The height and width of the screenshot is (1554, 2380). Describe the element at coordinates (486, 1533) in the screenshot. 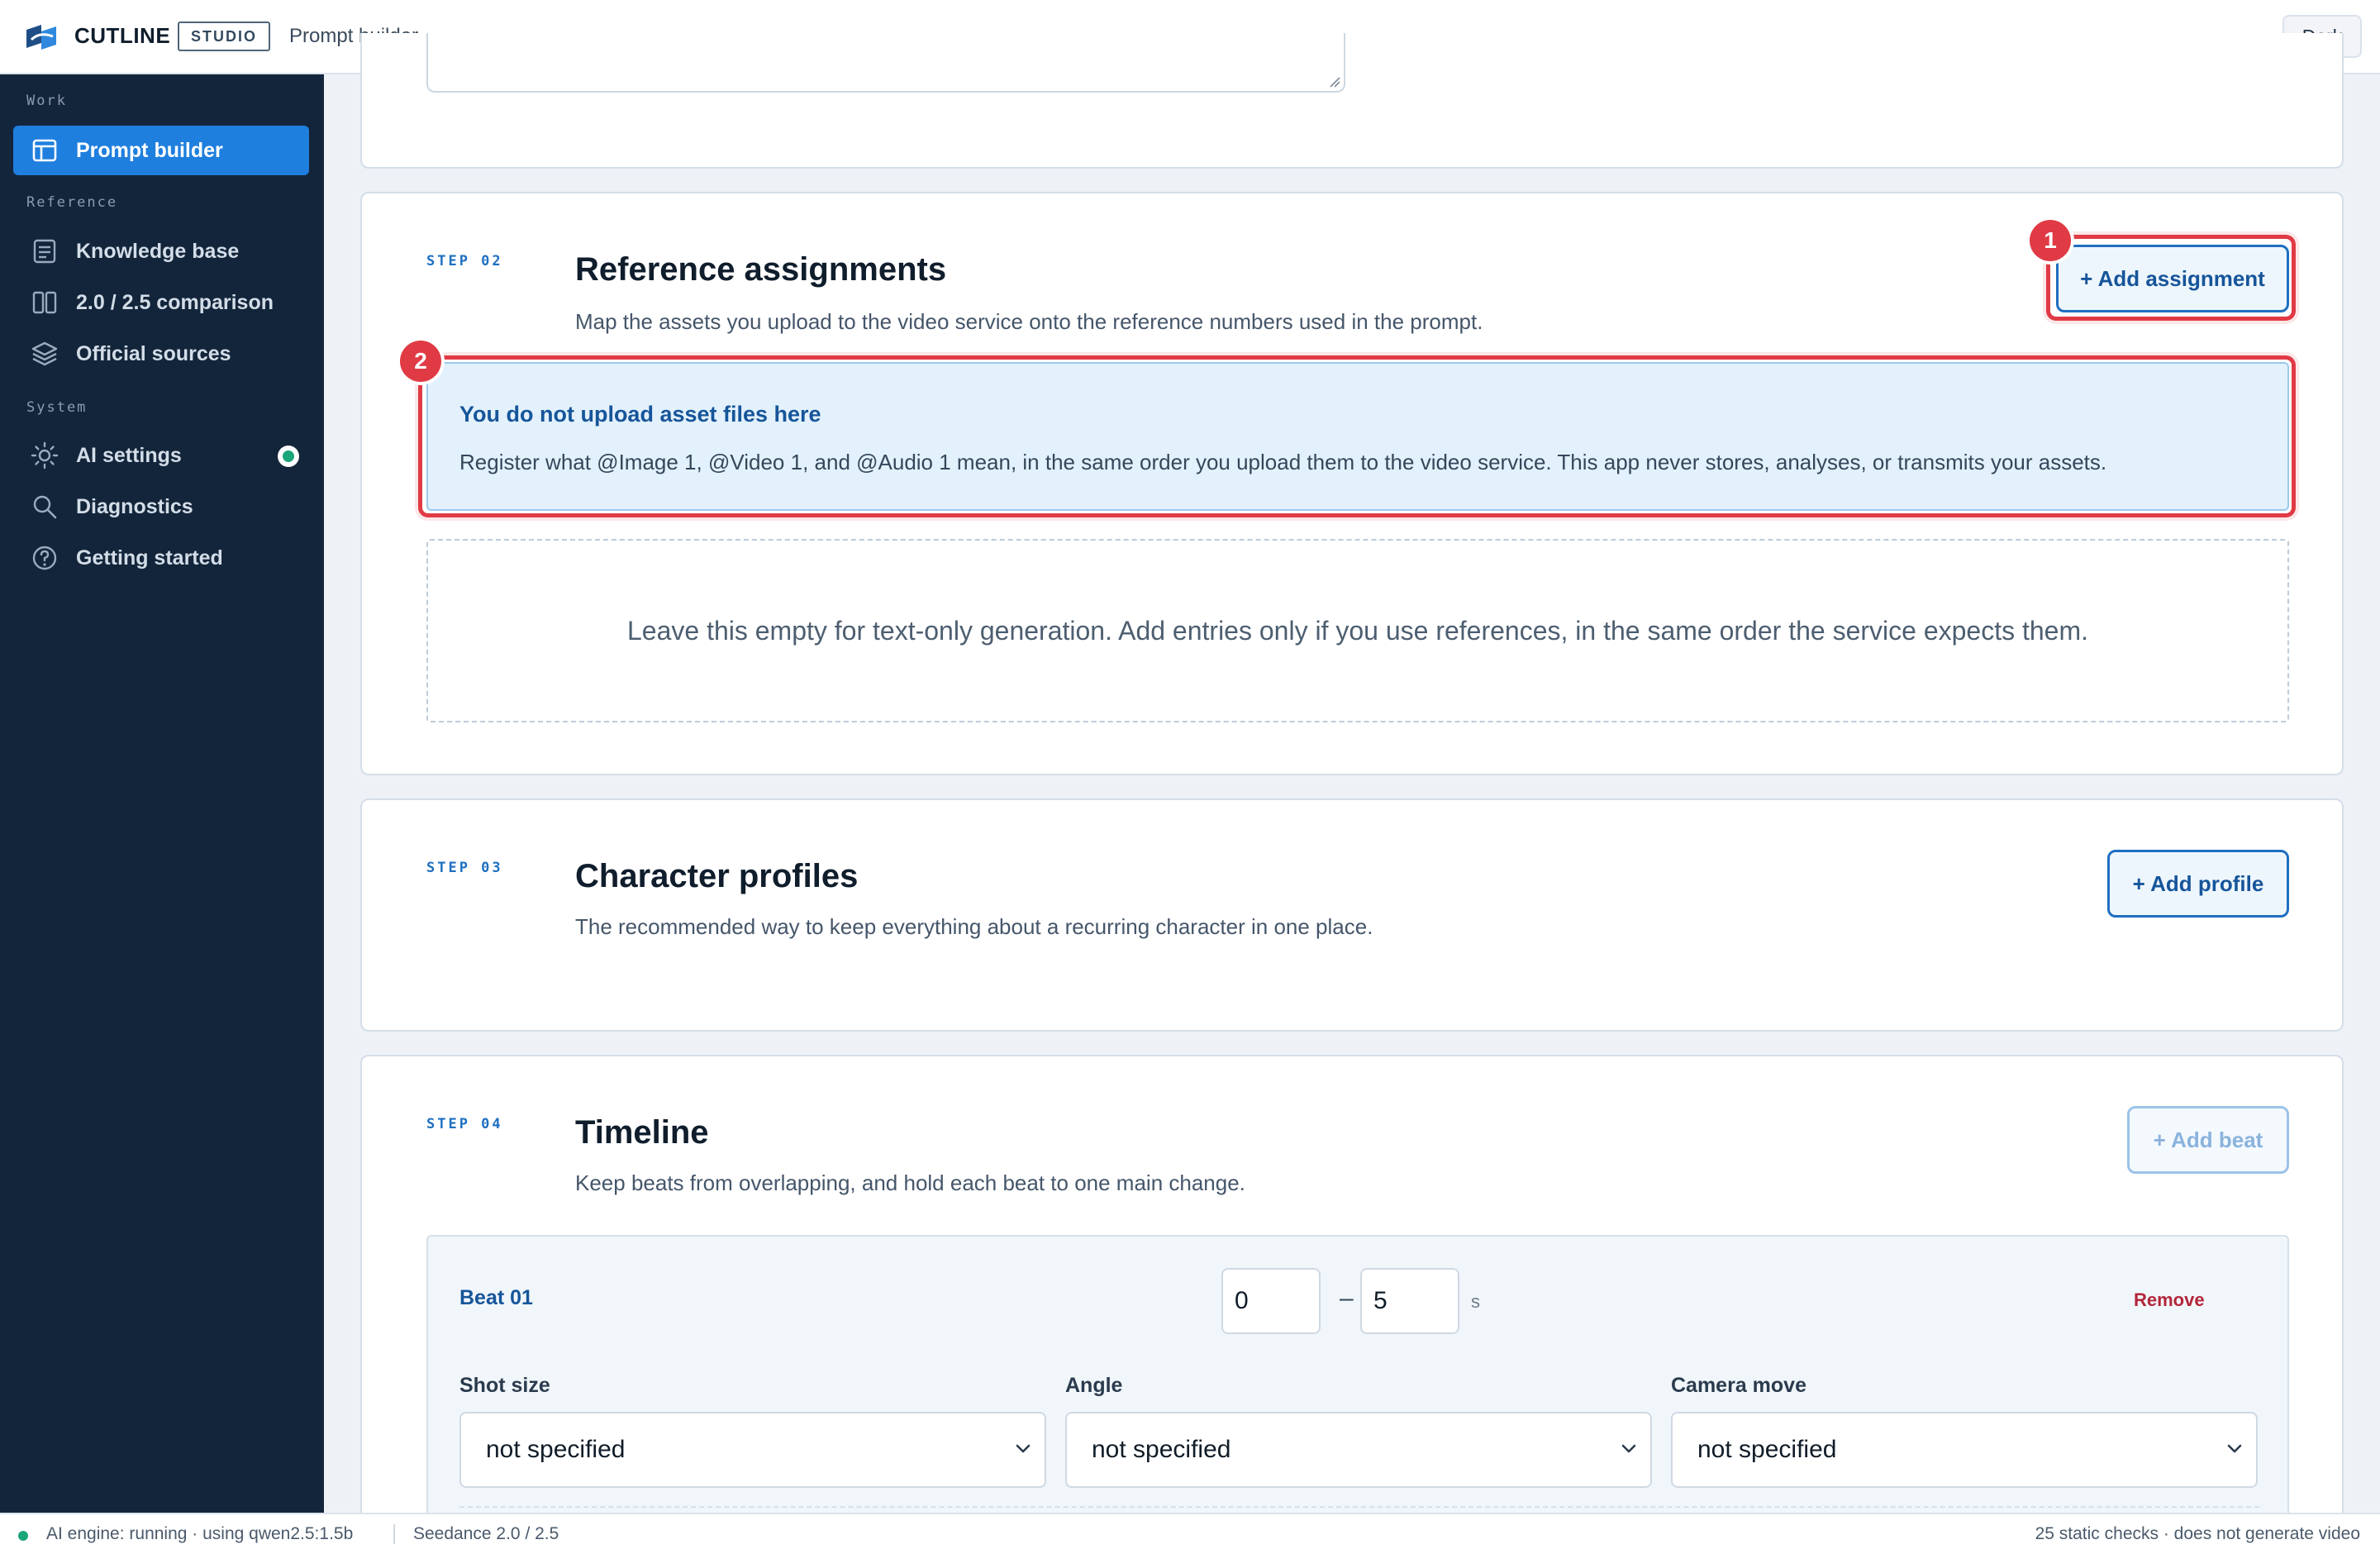

I see `model-version-text: Seedance 2.0 / 2.5` at that location.